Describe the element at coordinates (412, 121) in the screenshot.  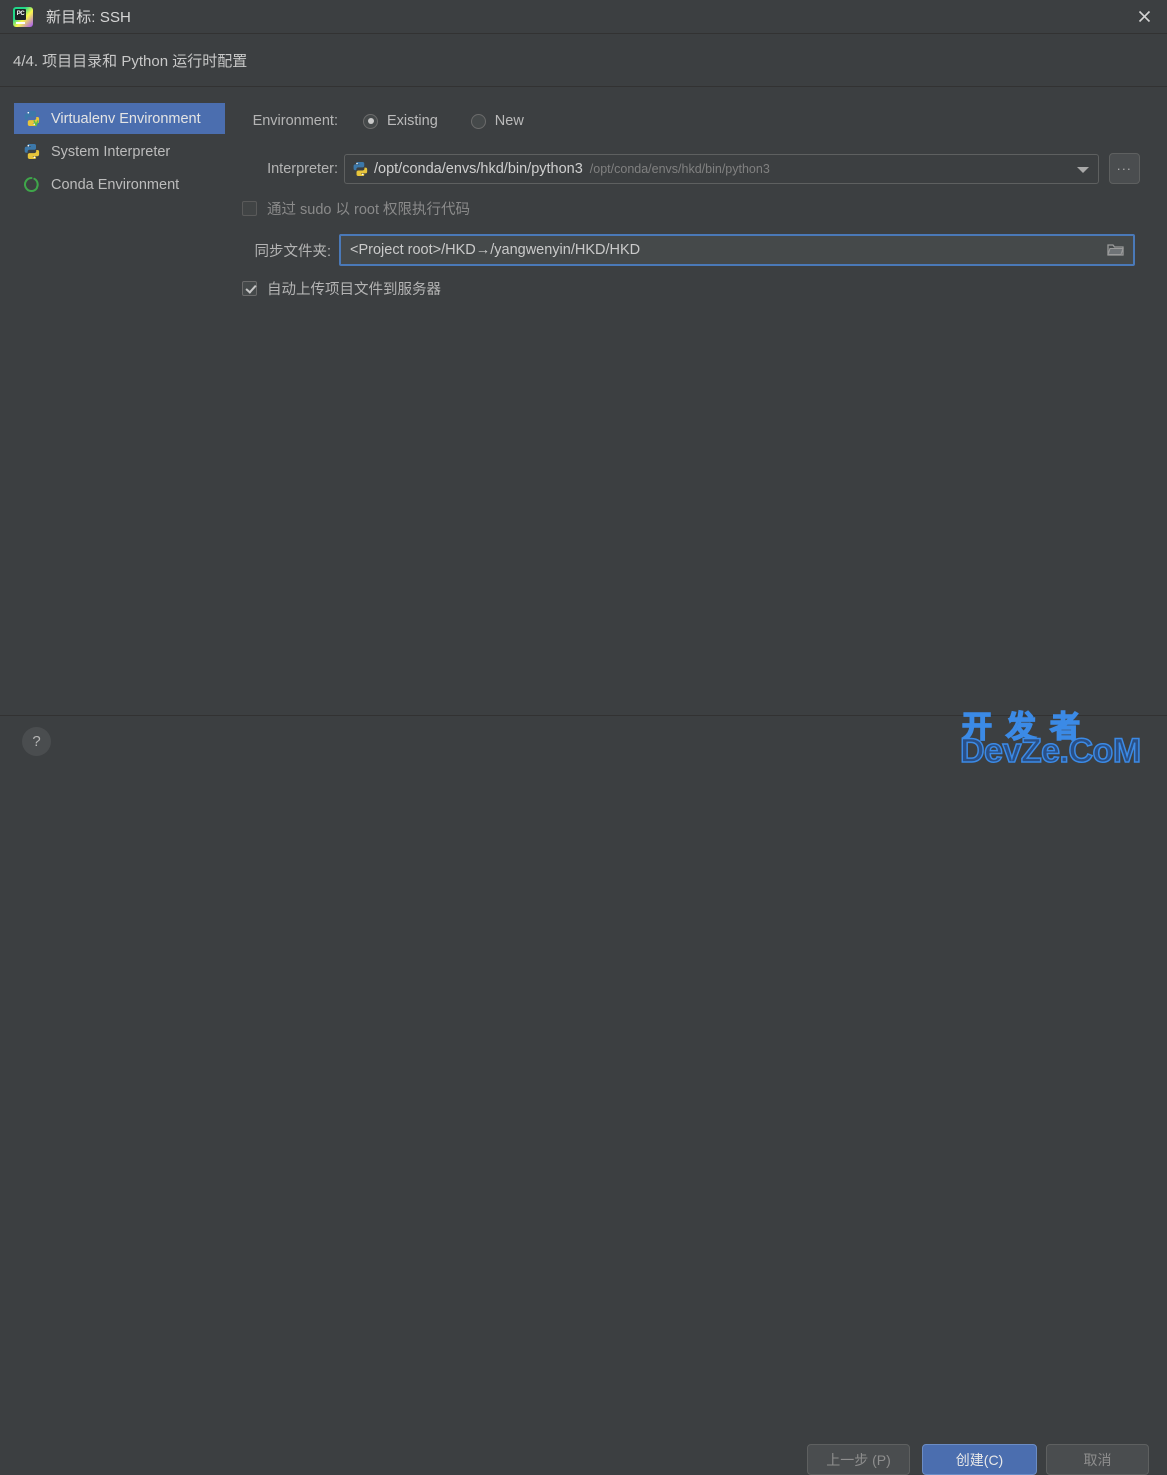
I see `radio-existing-label: Existing` at that location.